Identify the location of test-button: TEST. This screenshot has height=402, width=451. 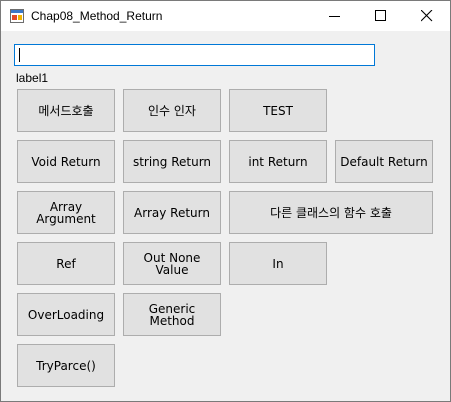
(278, 110).